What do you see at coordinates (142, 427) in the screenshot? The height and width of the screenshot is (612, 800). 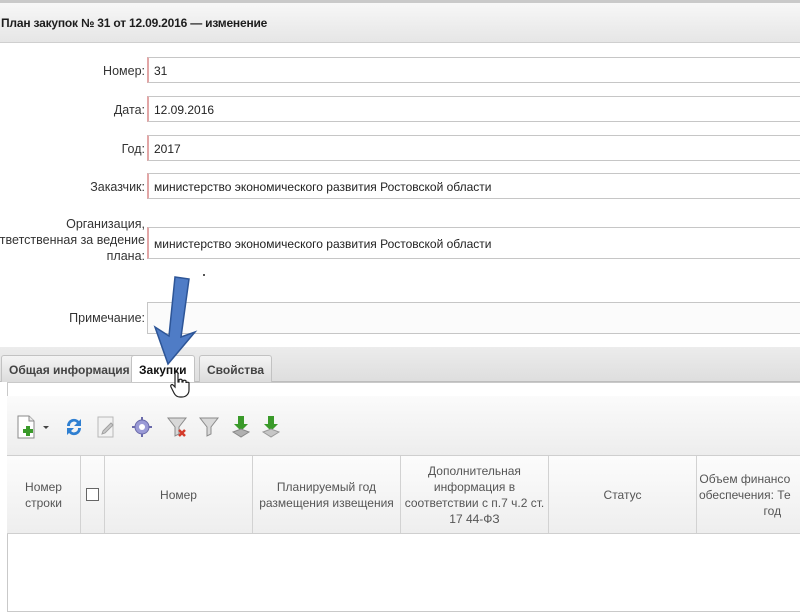 I see `settings-icon` at bounding box center [142, 427].